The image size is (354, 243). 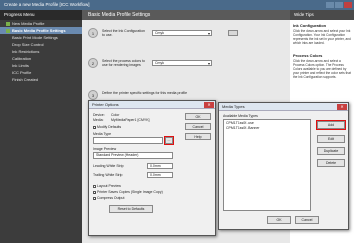 I want to click on sidebar-item: Ink Limits, so click(x=41, y=65).